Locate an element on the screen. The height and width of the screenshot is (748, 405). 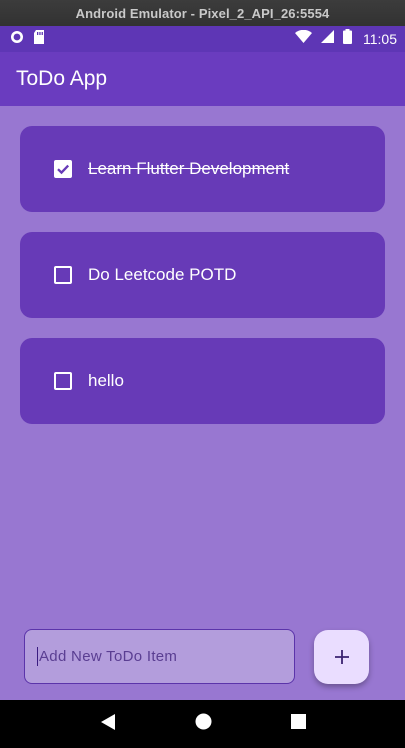
text-caret is located at coordinates (37, 656).